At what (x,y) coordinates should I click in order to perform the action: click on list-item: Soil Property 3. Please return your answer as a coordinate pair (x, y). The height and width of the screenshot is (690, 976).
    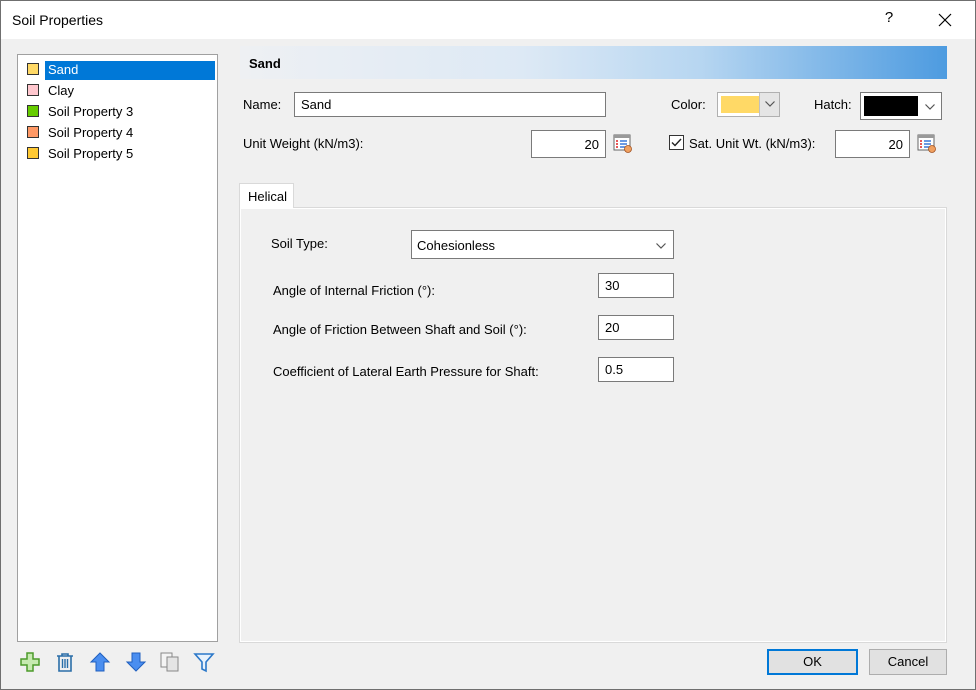
    Looking at the image, I should click on (119, 111).